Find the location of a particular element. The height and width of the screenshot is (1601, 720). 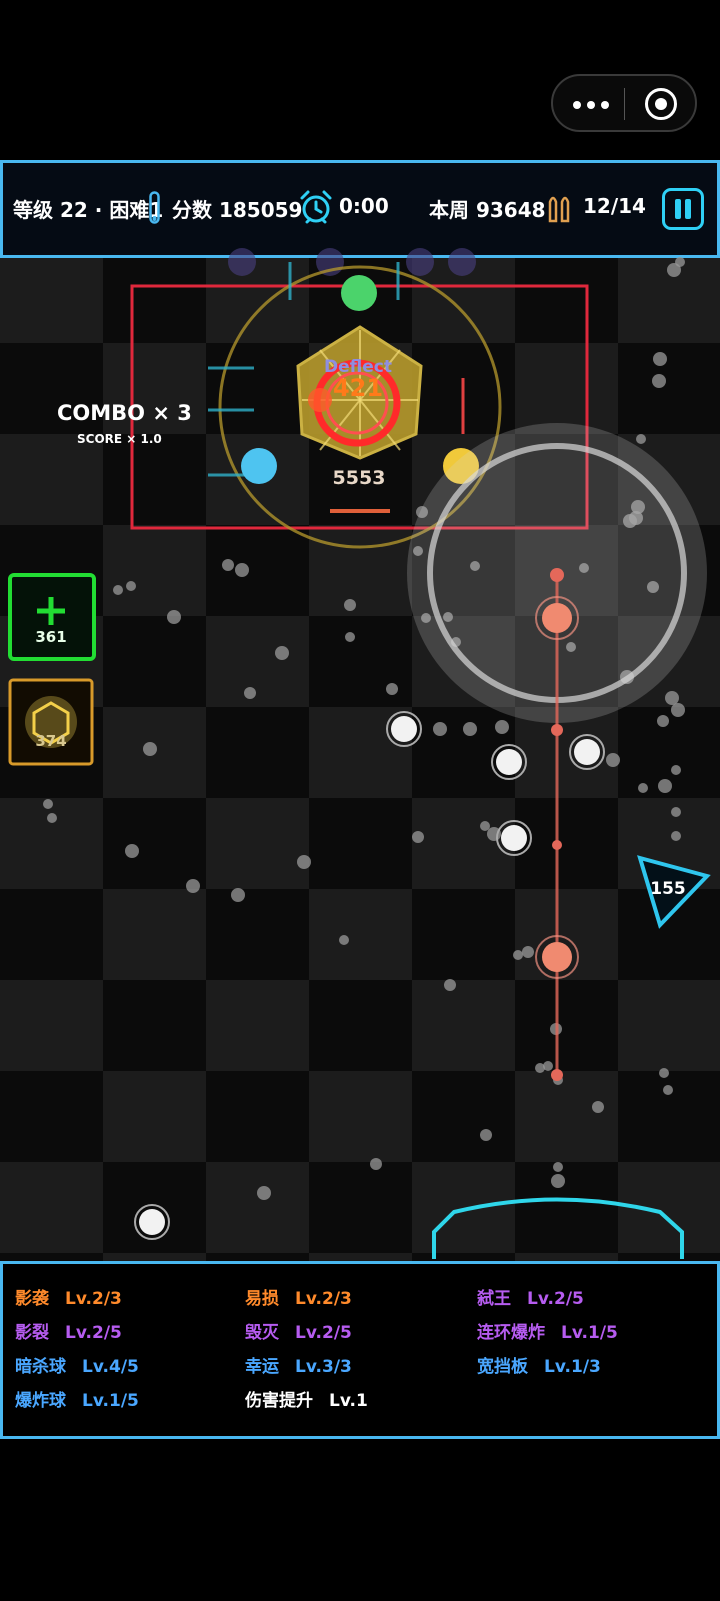

orbiter-green is located at coordinates (359, 293).